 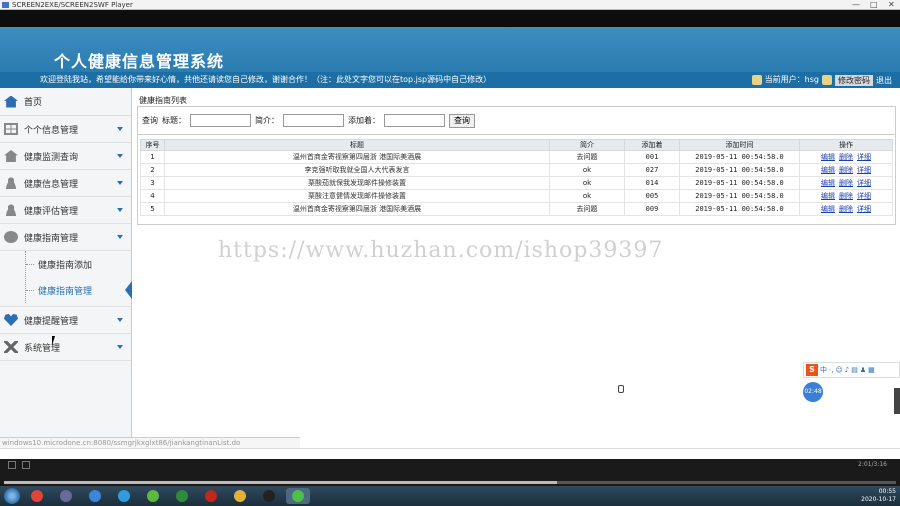 What do you see at coordinates (298, 496) in the screenshot?
I see `taskbar-app-player` at bounding box center [298, 496].